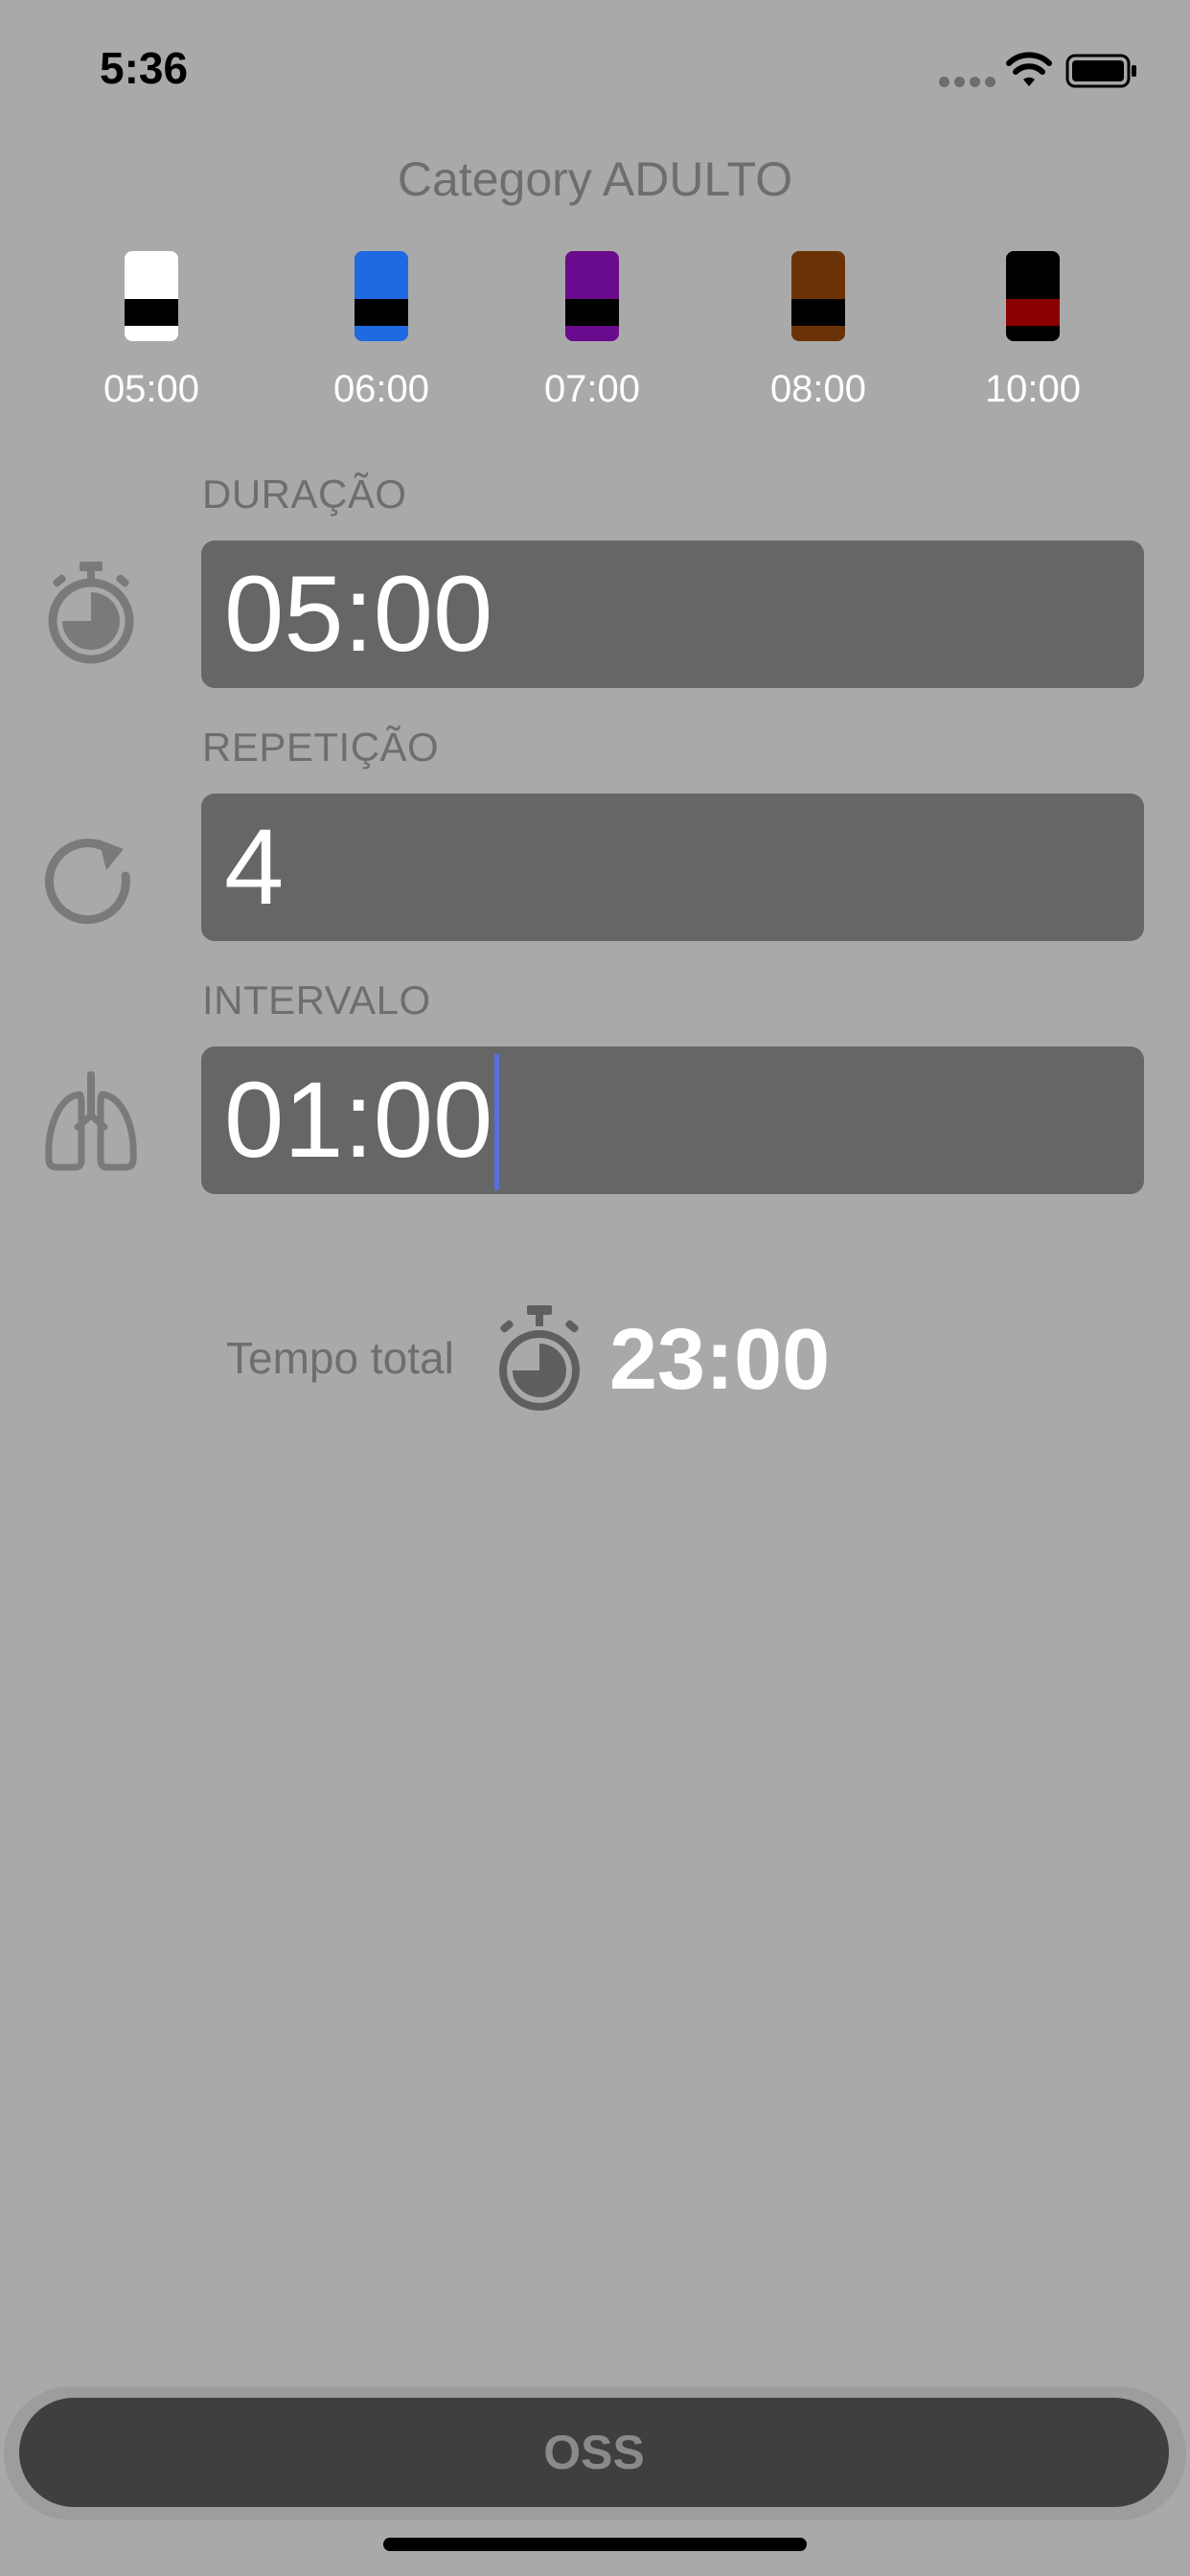  Describe the element at coordinates (317, 1000) in the screenshot. I see `intervalo-label: INTERVALO` at that location.